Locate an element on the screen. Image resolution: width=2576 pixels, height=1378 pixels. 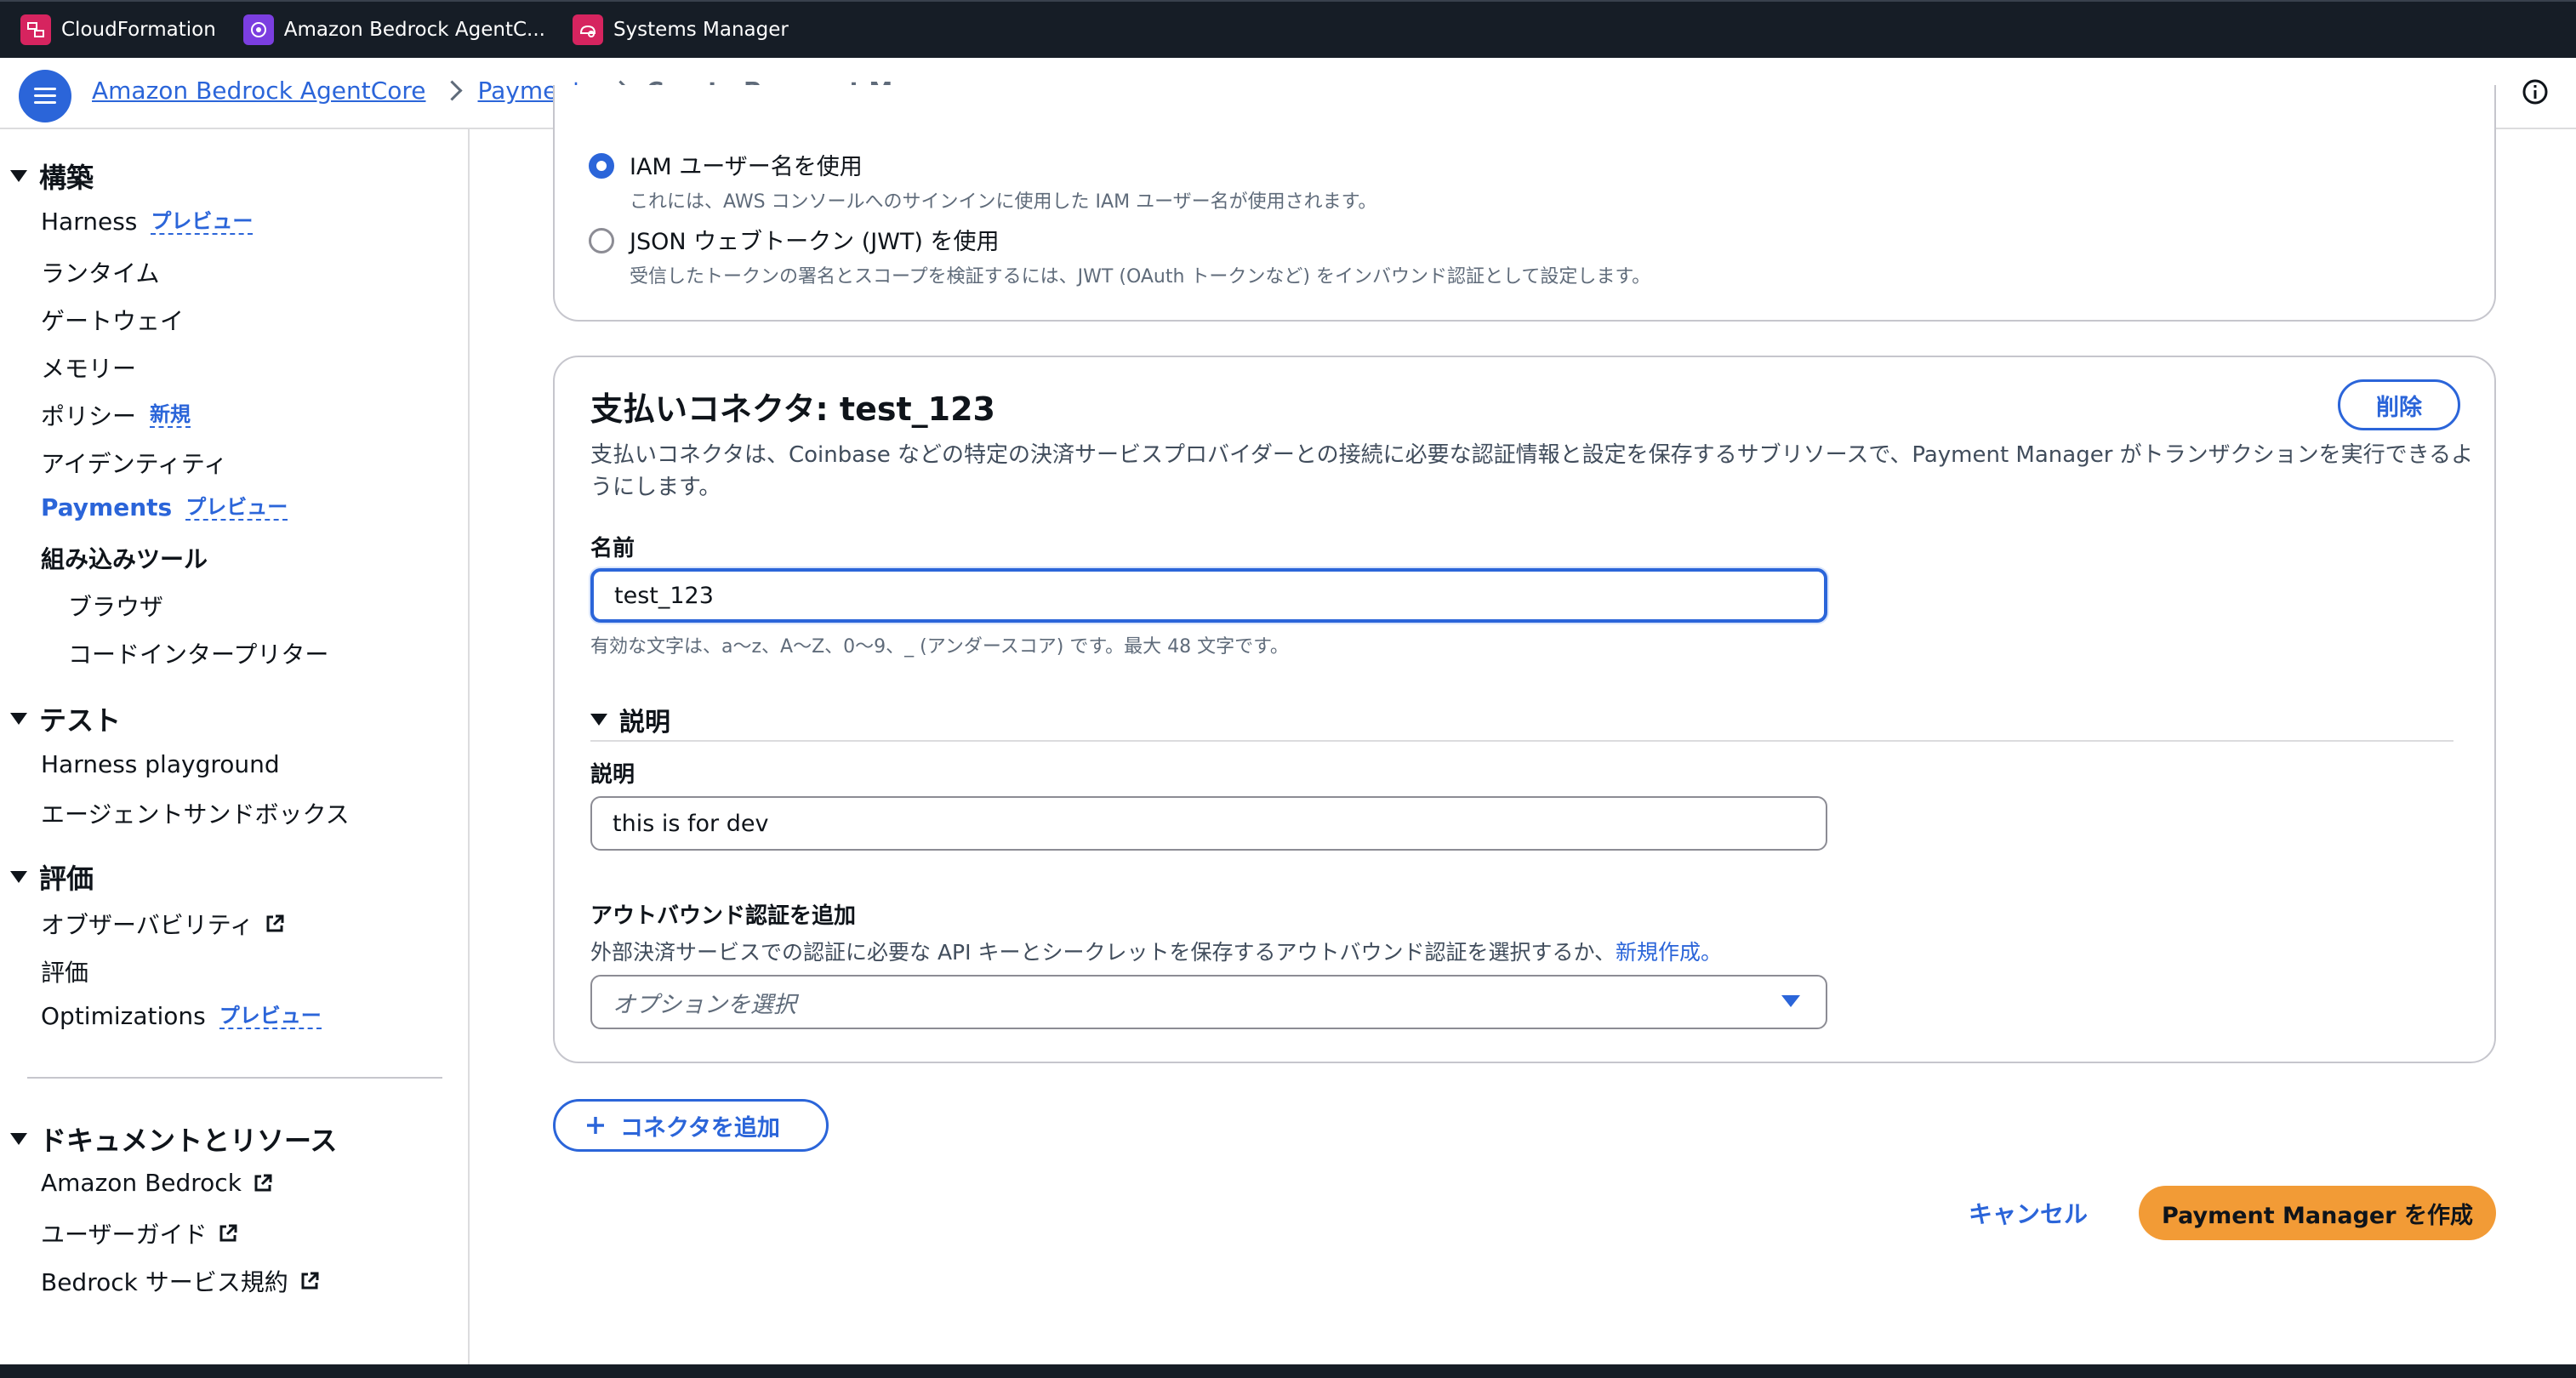
info-icon is located at coordinates (2535, 92).